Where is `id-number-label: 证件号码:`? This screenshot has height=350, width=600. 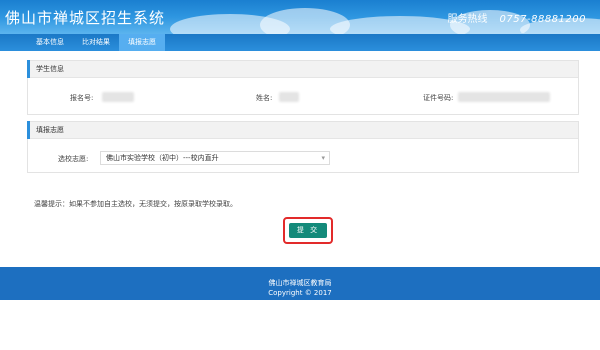 id-number-label: 证件号码: is located at coordinates (438, 98).